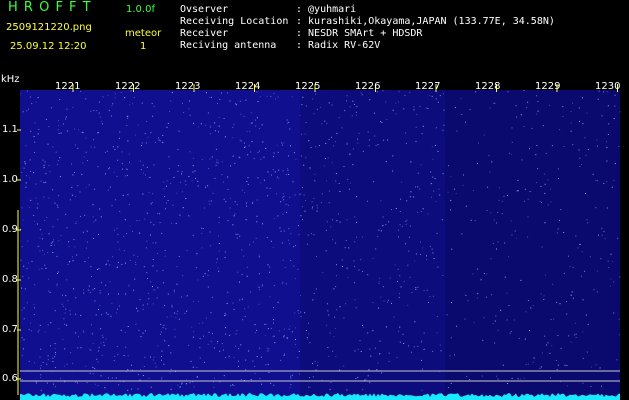 This screenshot has width=629, height=400. What do you see at coordinates (10, 279) in the screenshot?
I see `y-tick-label: 0.8` at bounding box center [10, 279].